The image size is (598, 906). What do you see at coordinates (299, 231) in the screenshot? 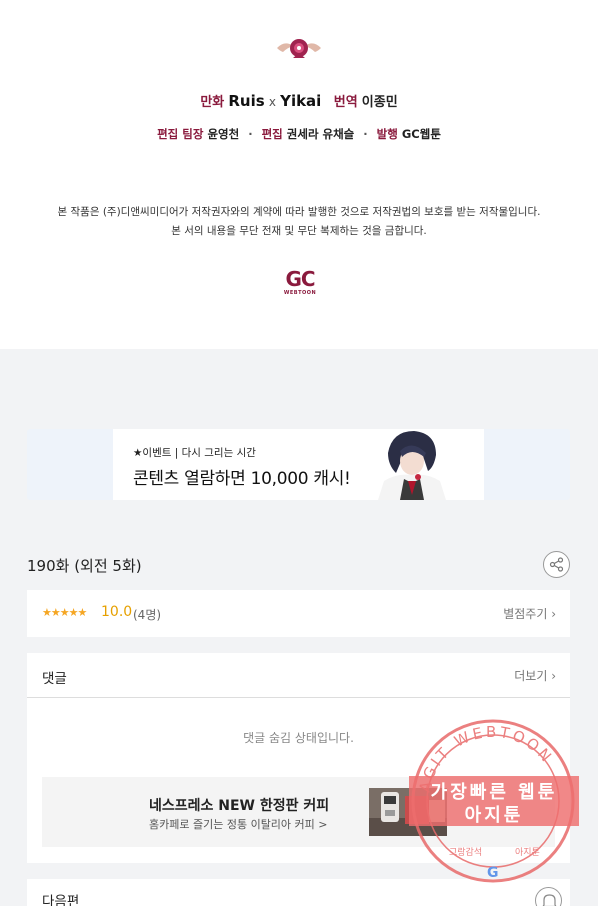
I see `notice-line-2: 본 서의 내용을 무단 전재 및 무단 복제하는 것을 금합니다.` at bounding box center [299, 231].